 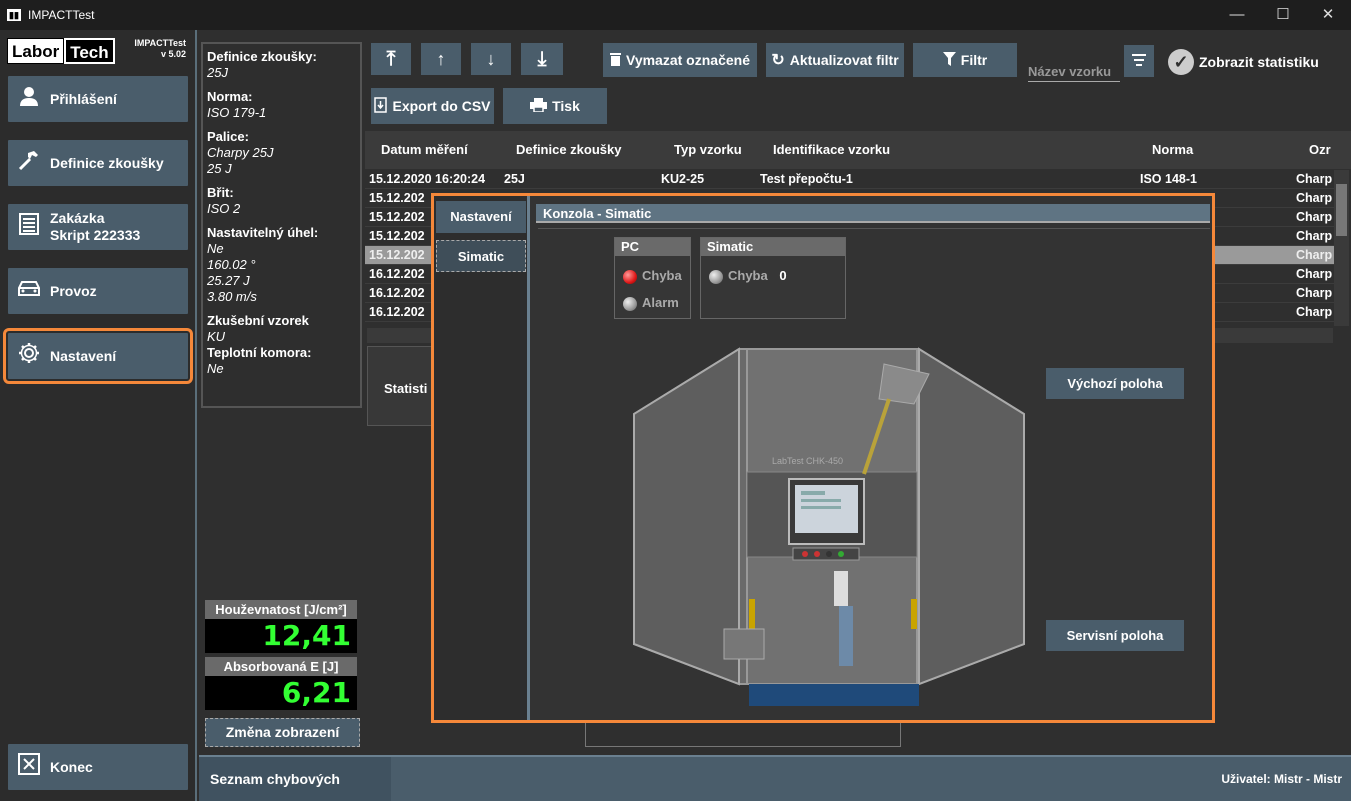 What do you see at coordinates (281, 693) in the screenshot?
I see `energy-value: 6,21` at bounding box center [281, 693].